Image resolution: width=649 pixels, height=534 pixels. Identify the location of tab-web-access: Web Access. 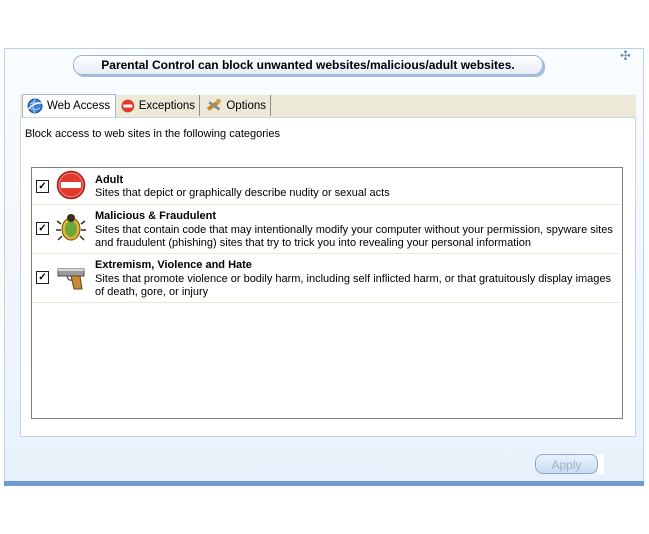
(69, 105).